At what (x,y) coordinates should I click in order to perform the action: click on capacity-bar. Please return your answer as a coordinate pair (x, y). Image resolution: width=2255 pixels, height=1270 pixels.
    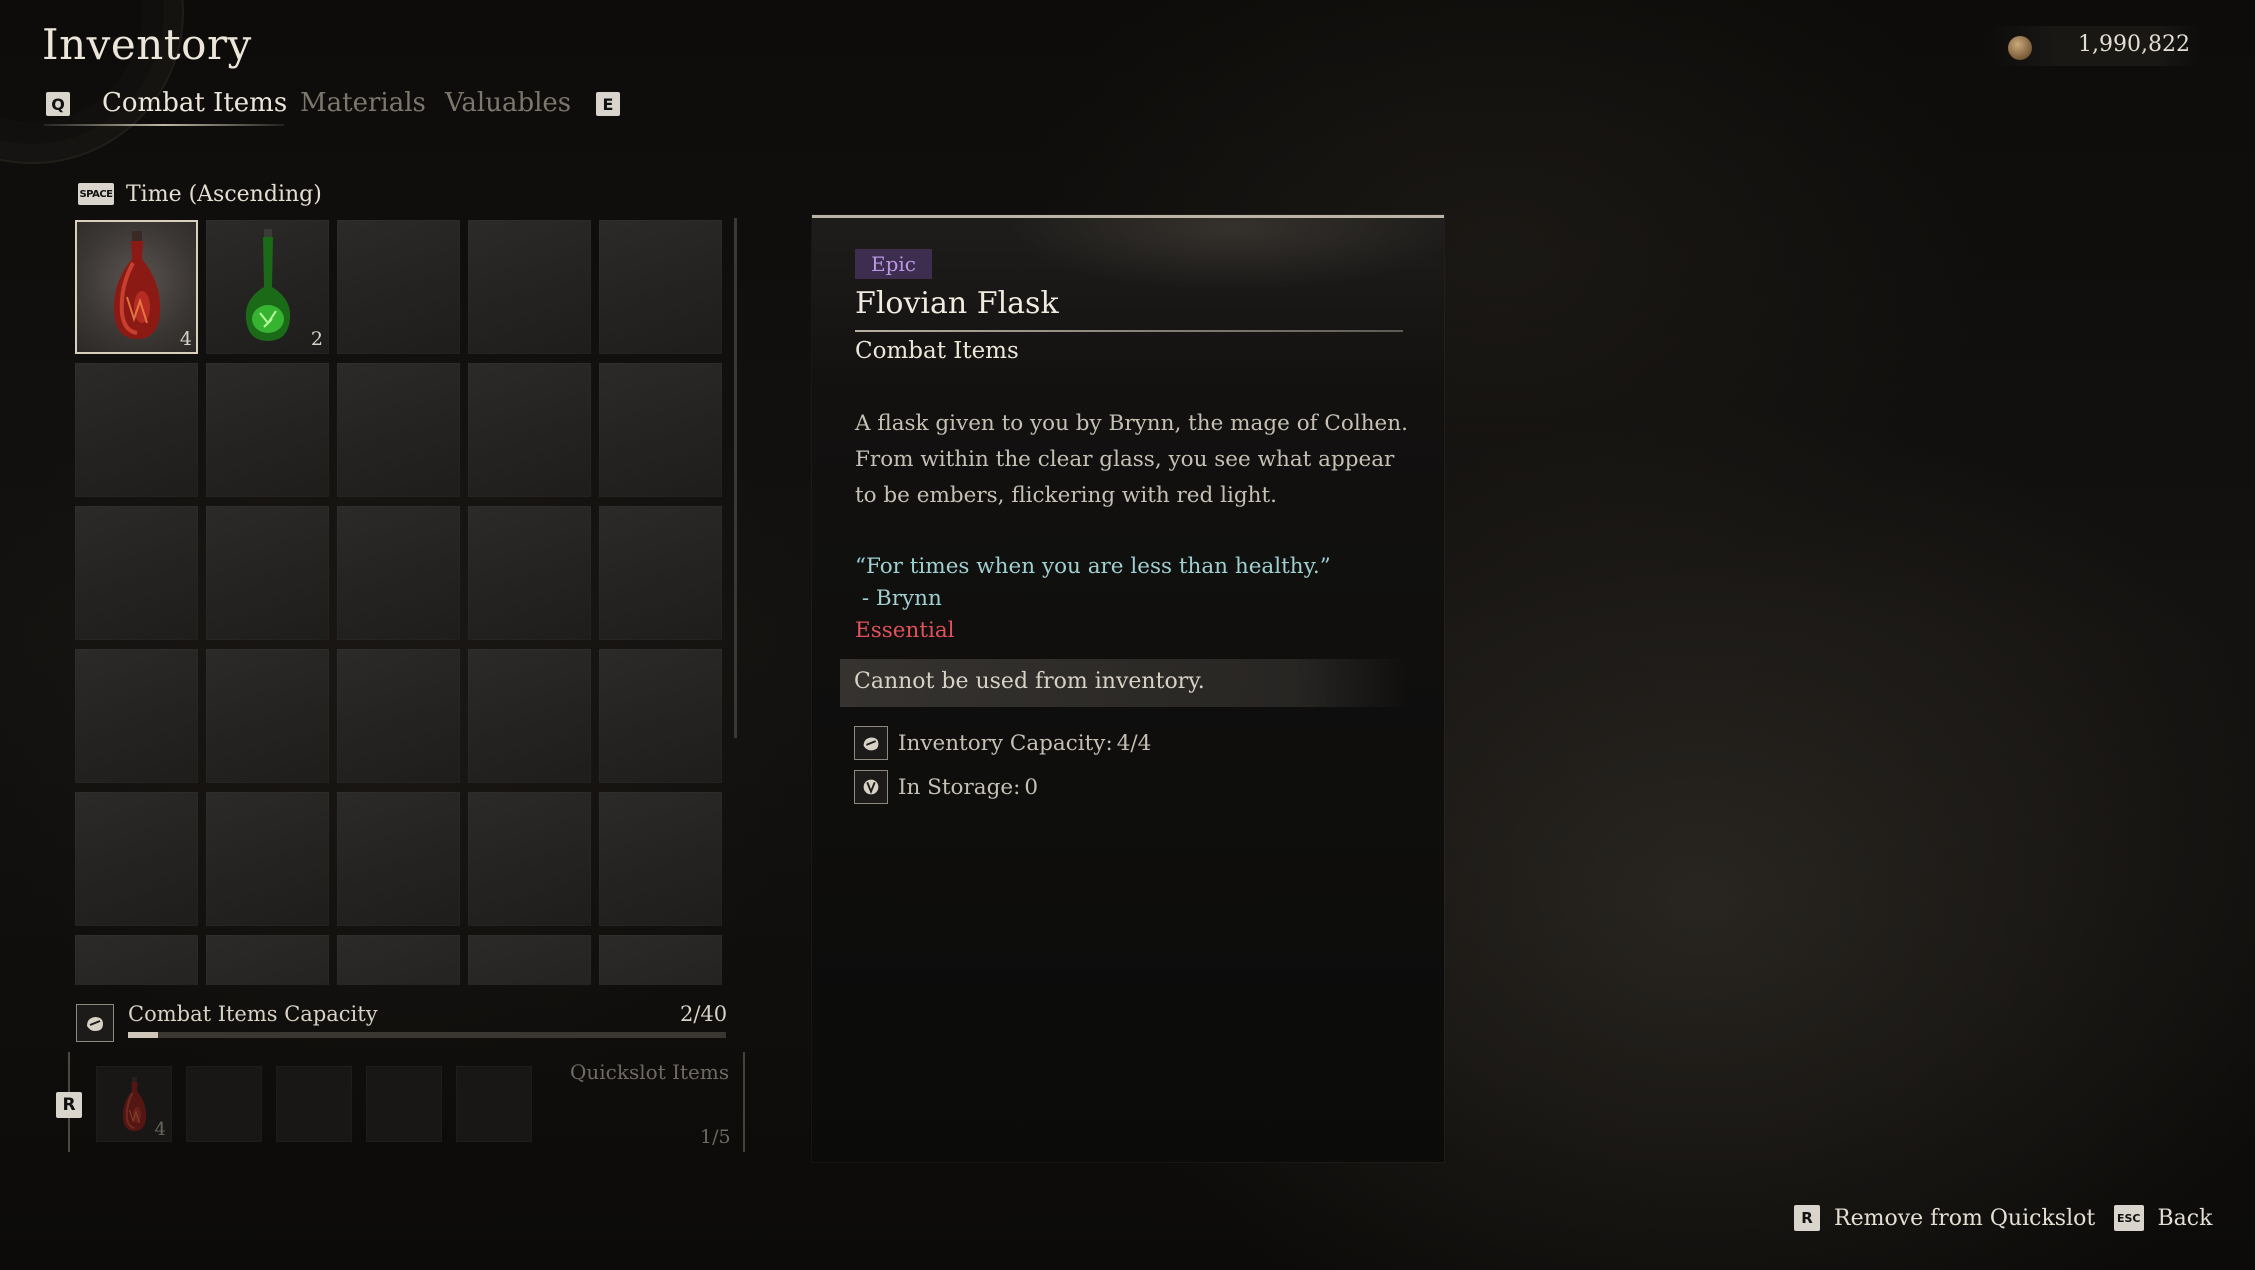
    Looking at the image, I should click on (427, 1035).